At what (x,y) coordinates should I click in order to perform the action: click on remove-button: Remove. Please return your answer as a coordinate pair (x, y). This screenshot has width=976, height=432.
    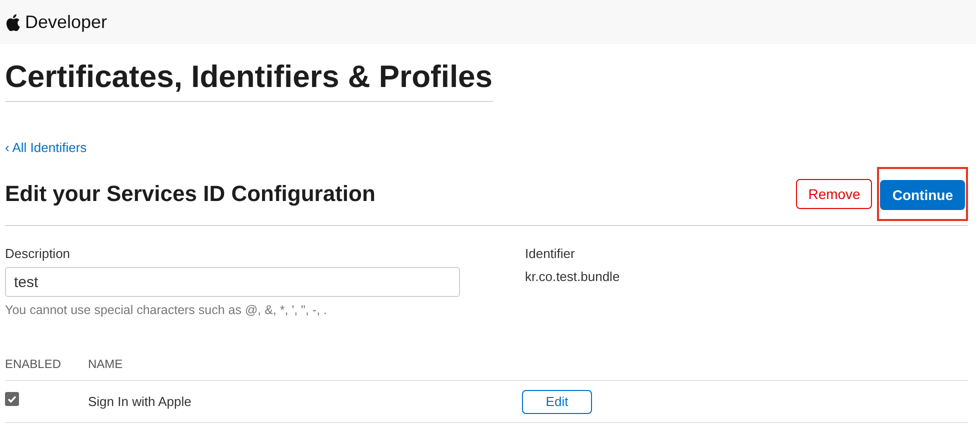
    Looking at the image, I should click on (834, 194).